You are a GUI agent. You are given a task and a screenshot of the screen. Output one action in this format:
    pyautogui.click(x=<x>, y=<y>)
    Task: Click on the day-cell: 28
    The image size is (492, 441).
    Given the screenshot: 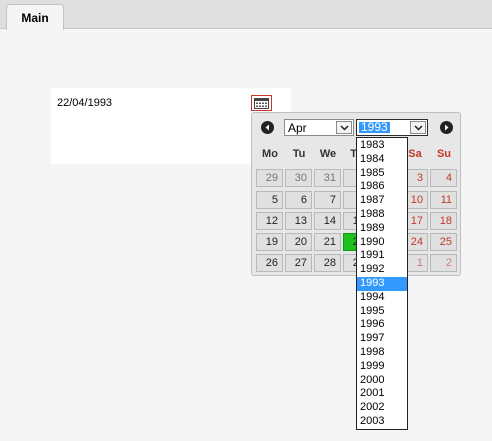 What is the action you would take?
    pyautogui.click(x=327, y=263)
    